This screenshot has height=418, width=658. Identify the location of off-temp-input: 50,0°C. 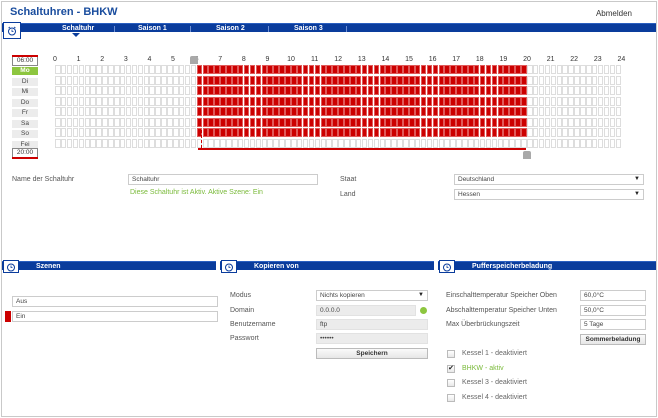
(613, 310).